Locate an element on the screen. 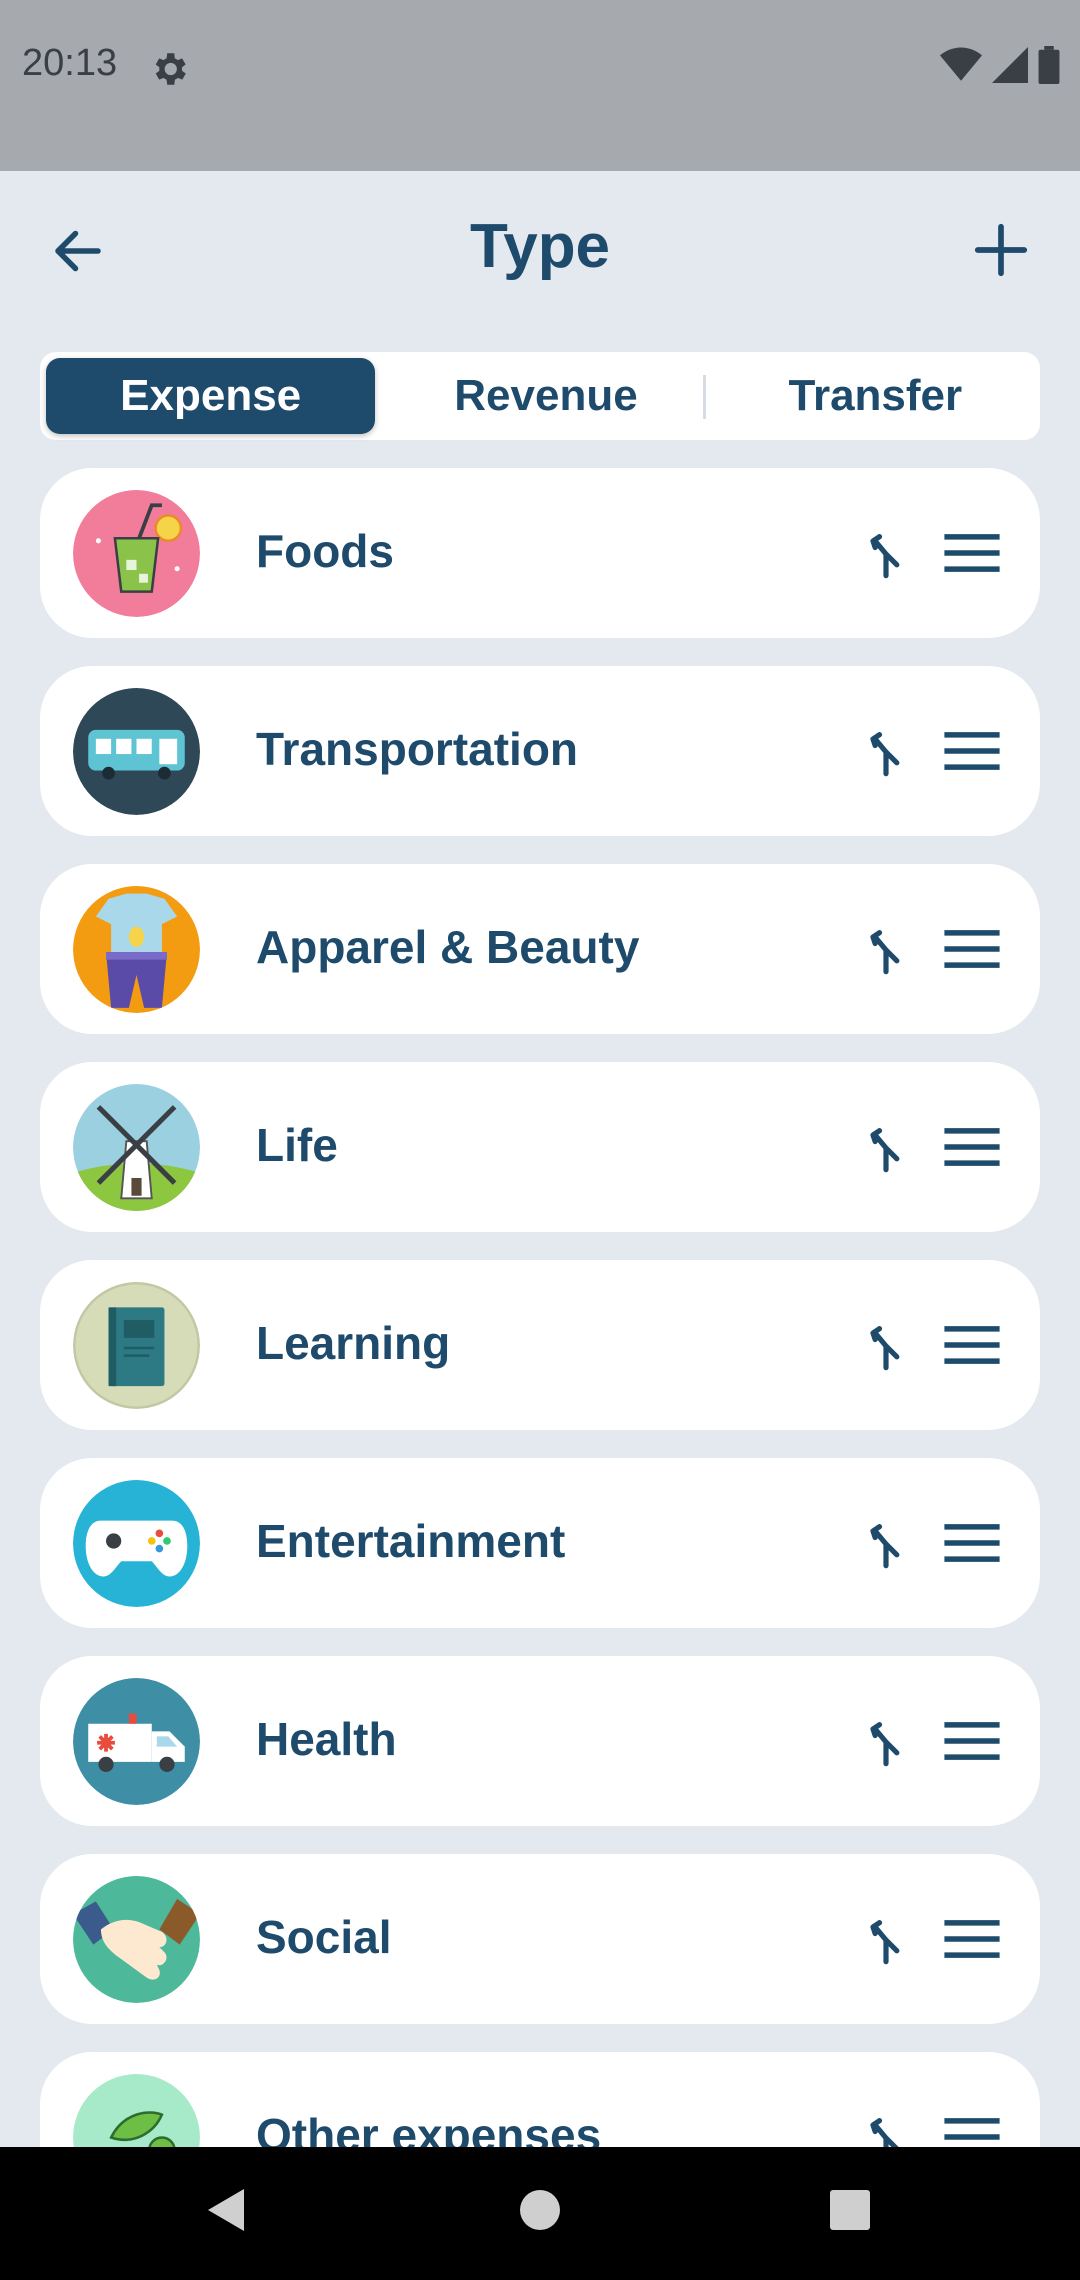 This screenshot has height=2280, width=1080. handshake-icon is located at coordinates (136, 1939).